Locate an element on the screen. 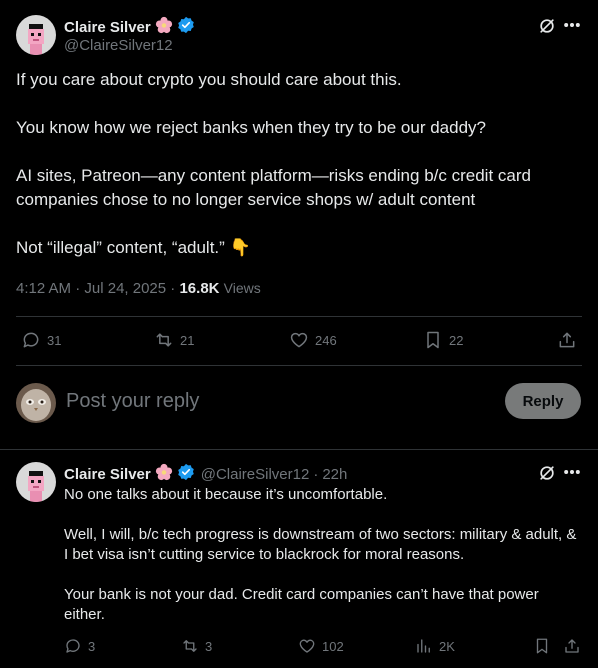  like-action: 102 is located at coordinates (321, 646).